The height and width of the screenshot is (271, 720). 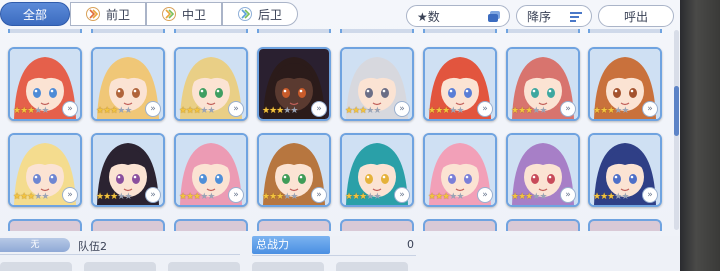 I want to click on tab-all: 全部, so click(x=35, y=14).